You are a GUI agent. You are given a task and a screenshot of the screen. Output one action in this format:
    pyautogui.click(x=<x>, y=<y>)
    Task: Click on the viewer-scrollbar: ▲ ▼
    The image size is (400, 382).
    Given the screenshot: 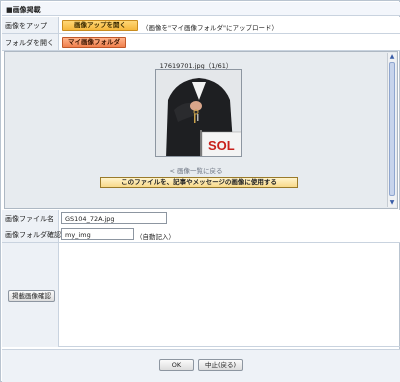 What is the action you would take?
    pyautogui.click(x=391, y=130)
    